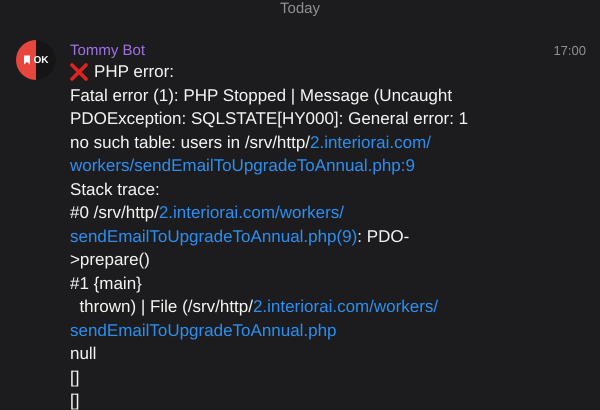  Describe the element at coordinates (203, 330) in the screenshot. I see `link: sendEmailToUpgradeToAnnual.php` at that location.